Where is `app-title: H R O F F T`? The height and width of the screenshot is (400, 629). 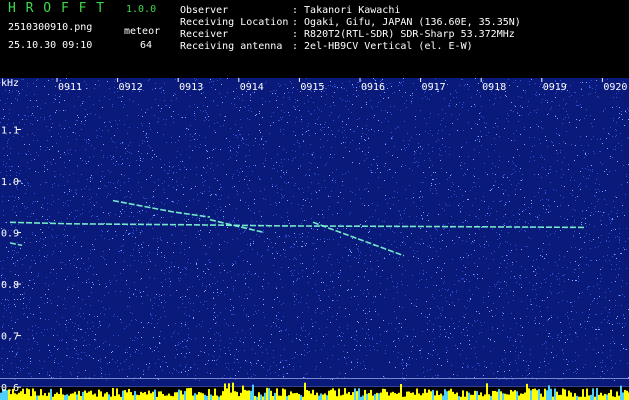
app-title: H R O F F T is located at coordinates (57, 8).